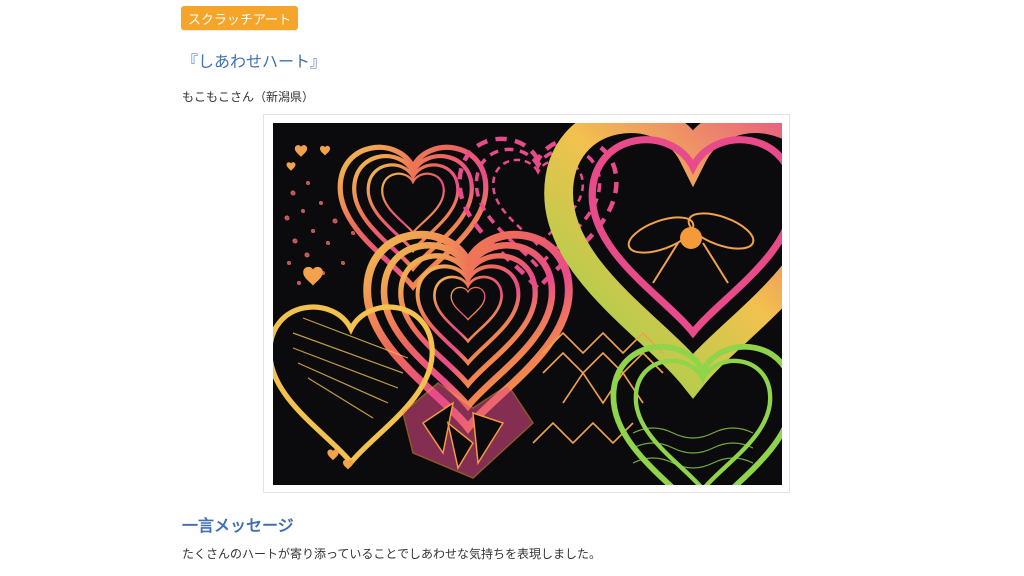 This screenshot has height=576, width=1024. What do you see at coordinates (392, 554) in the screenshot?
I see `message-body: たくさんのハートが寄り添っていることでしあわせな気持ちを表現しました。` at bounding box center [392, 554].